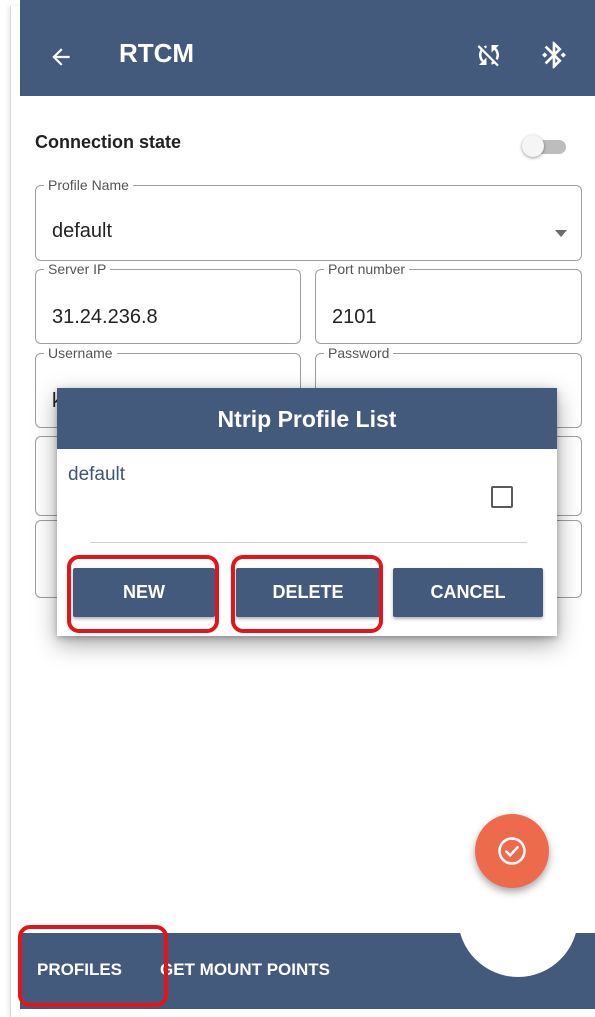 The height and width of the screenshot is (1017, 595). I want to click on cancel-button: CANCEL, so click(468, 592).